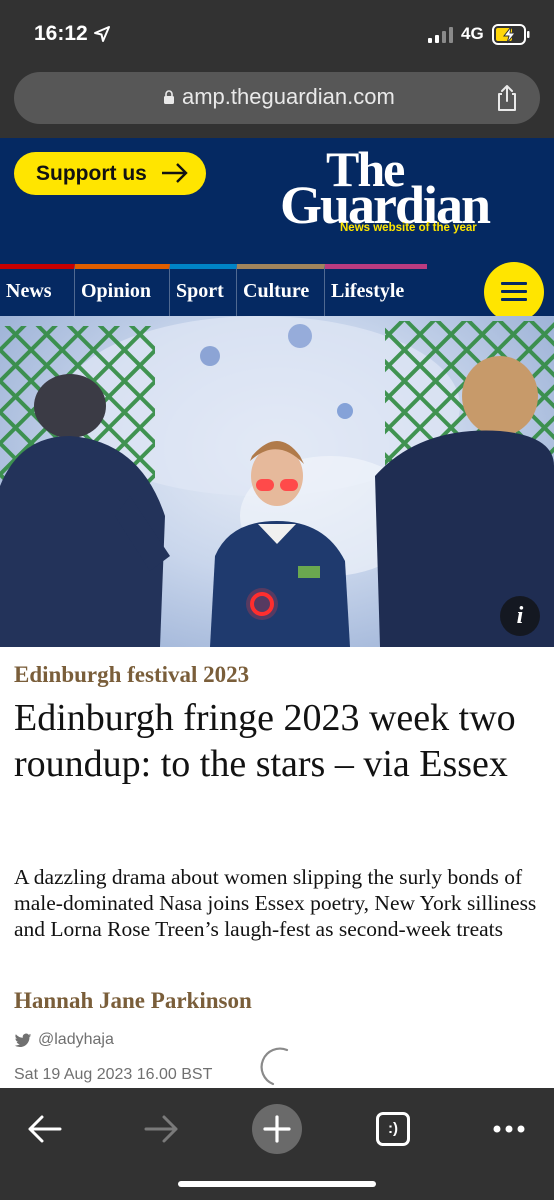 The image size is (554, 1200). Describe the element at coordinates (23, 1040) in the screenshot. I see `twitter-icon` at that location.